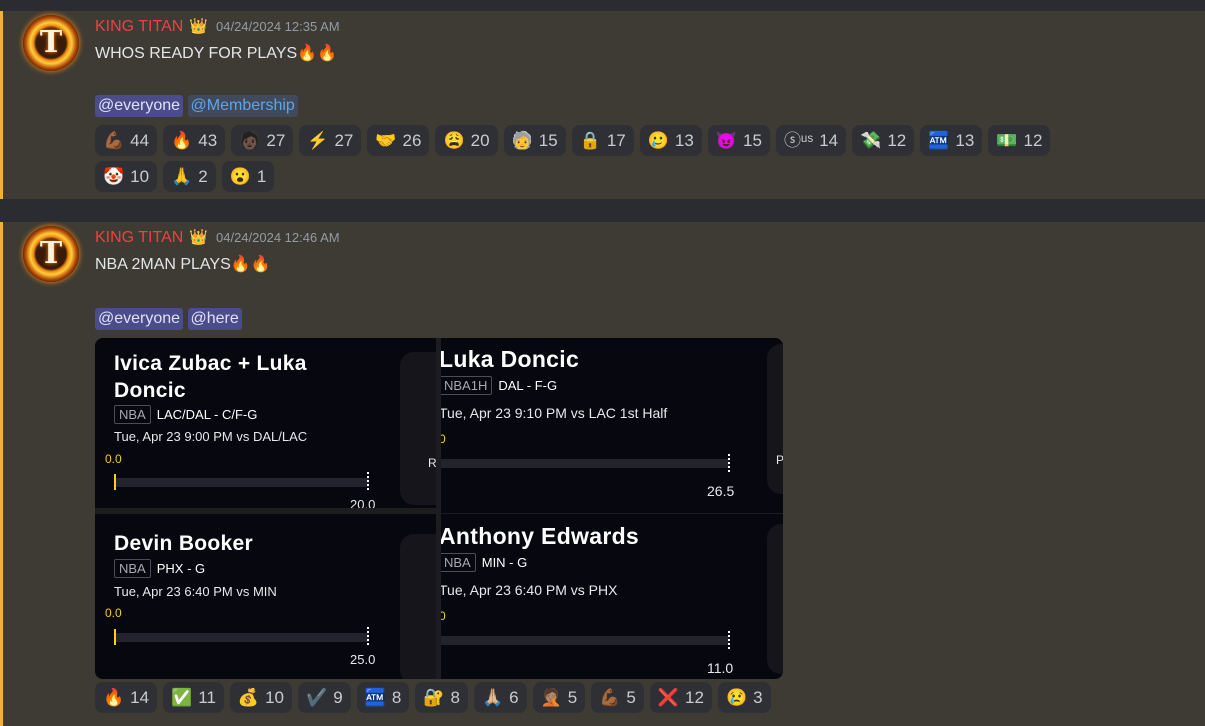 The image size is (1205, 726). I want to click on reaction-count: 11, so click(207, 697).